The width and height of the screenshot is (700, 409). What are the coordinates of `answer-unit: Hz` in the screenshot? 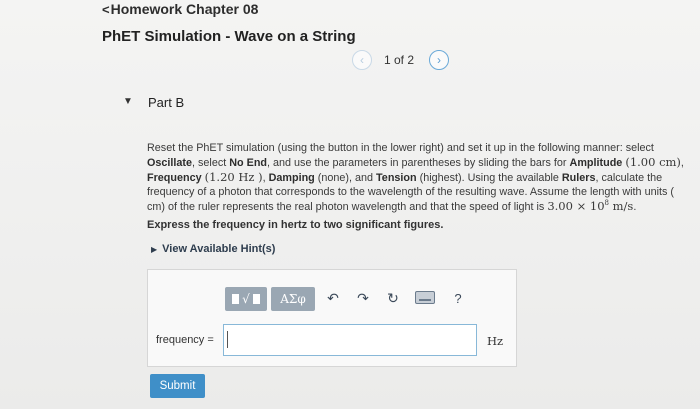 It's located at (495, 341).